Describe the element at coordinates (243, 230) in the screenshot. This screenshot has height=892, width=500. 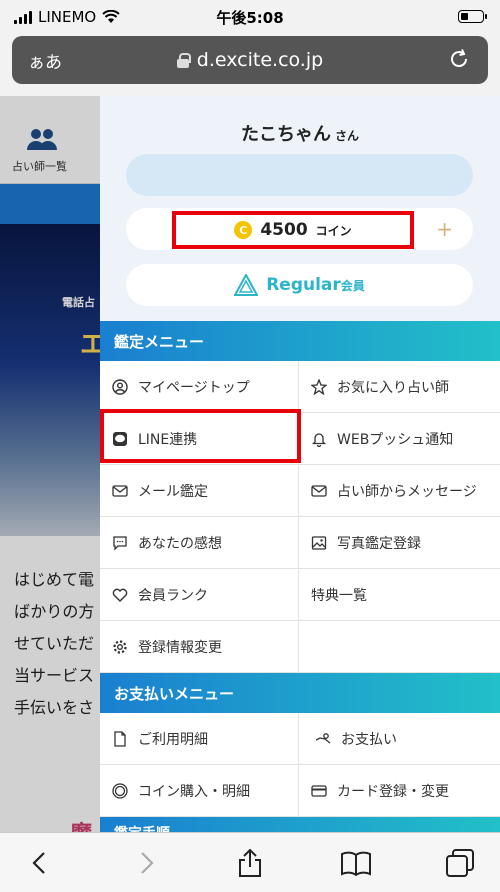
I see `coin-icon: C` at that location.